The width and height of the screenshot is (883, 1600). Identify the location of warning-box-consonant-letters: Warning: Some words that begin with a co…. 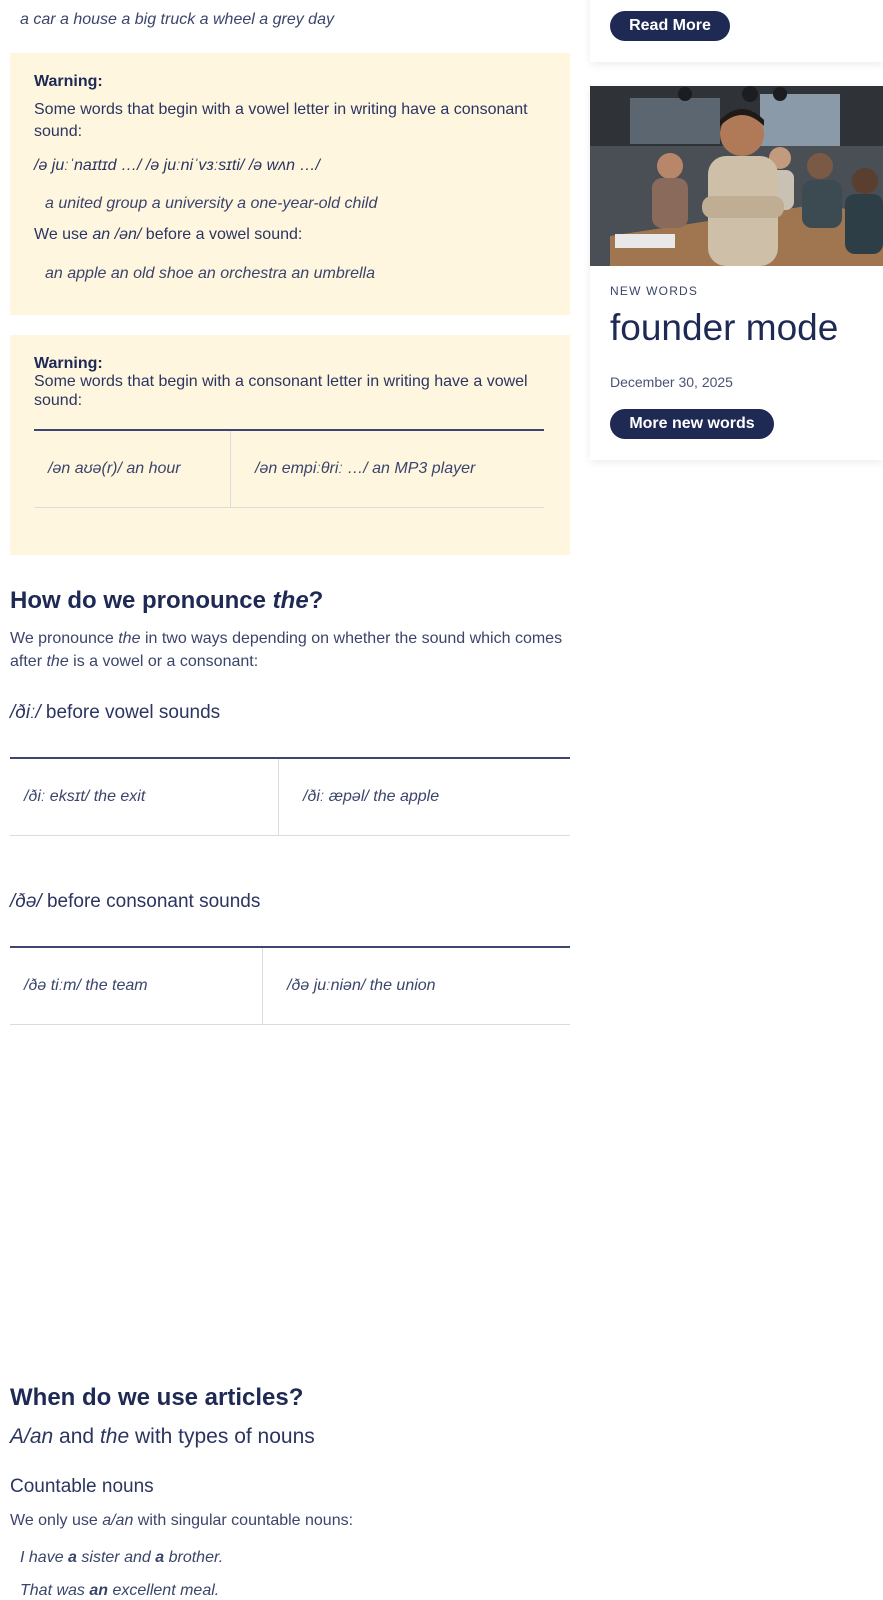
(290, 445).